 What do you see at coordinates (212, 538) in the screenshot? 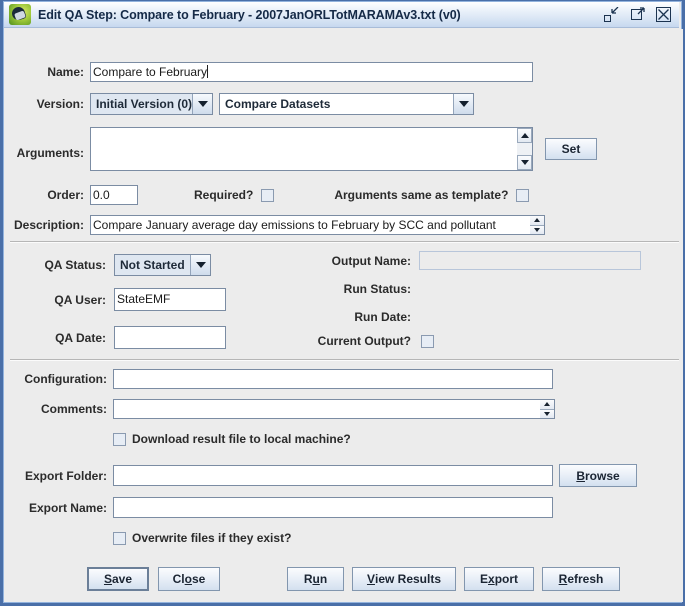
I see `overwrite-label: Overwrite files if they exist?` at bounding box center [212, 538].